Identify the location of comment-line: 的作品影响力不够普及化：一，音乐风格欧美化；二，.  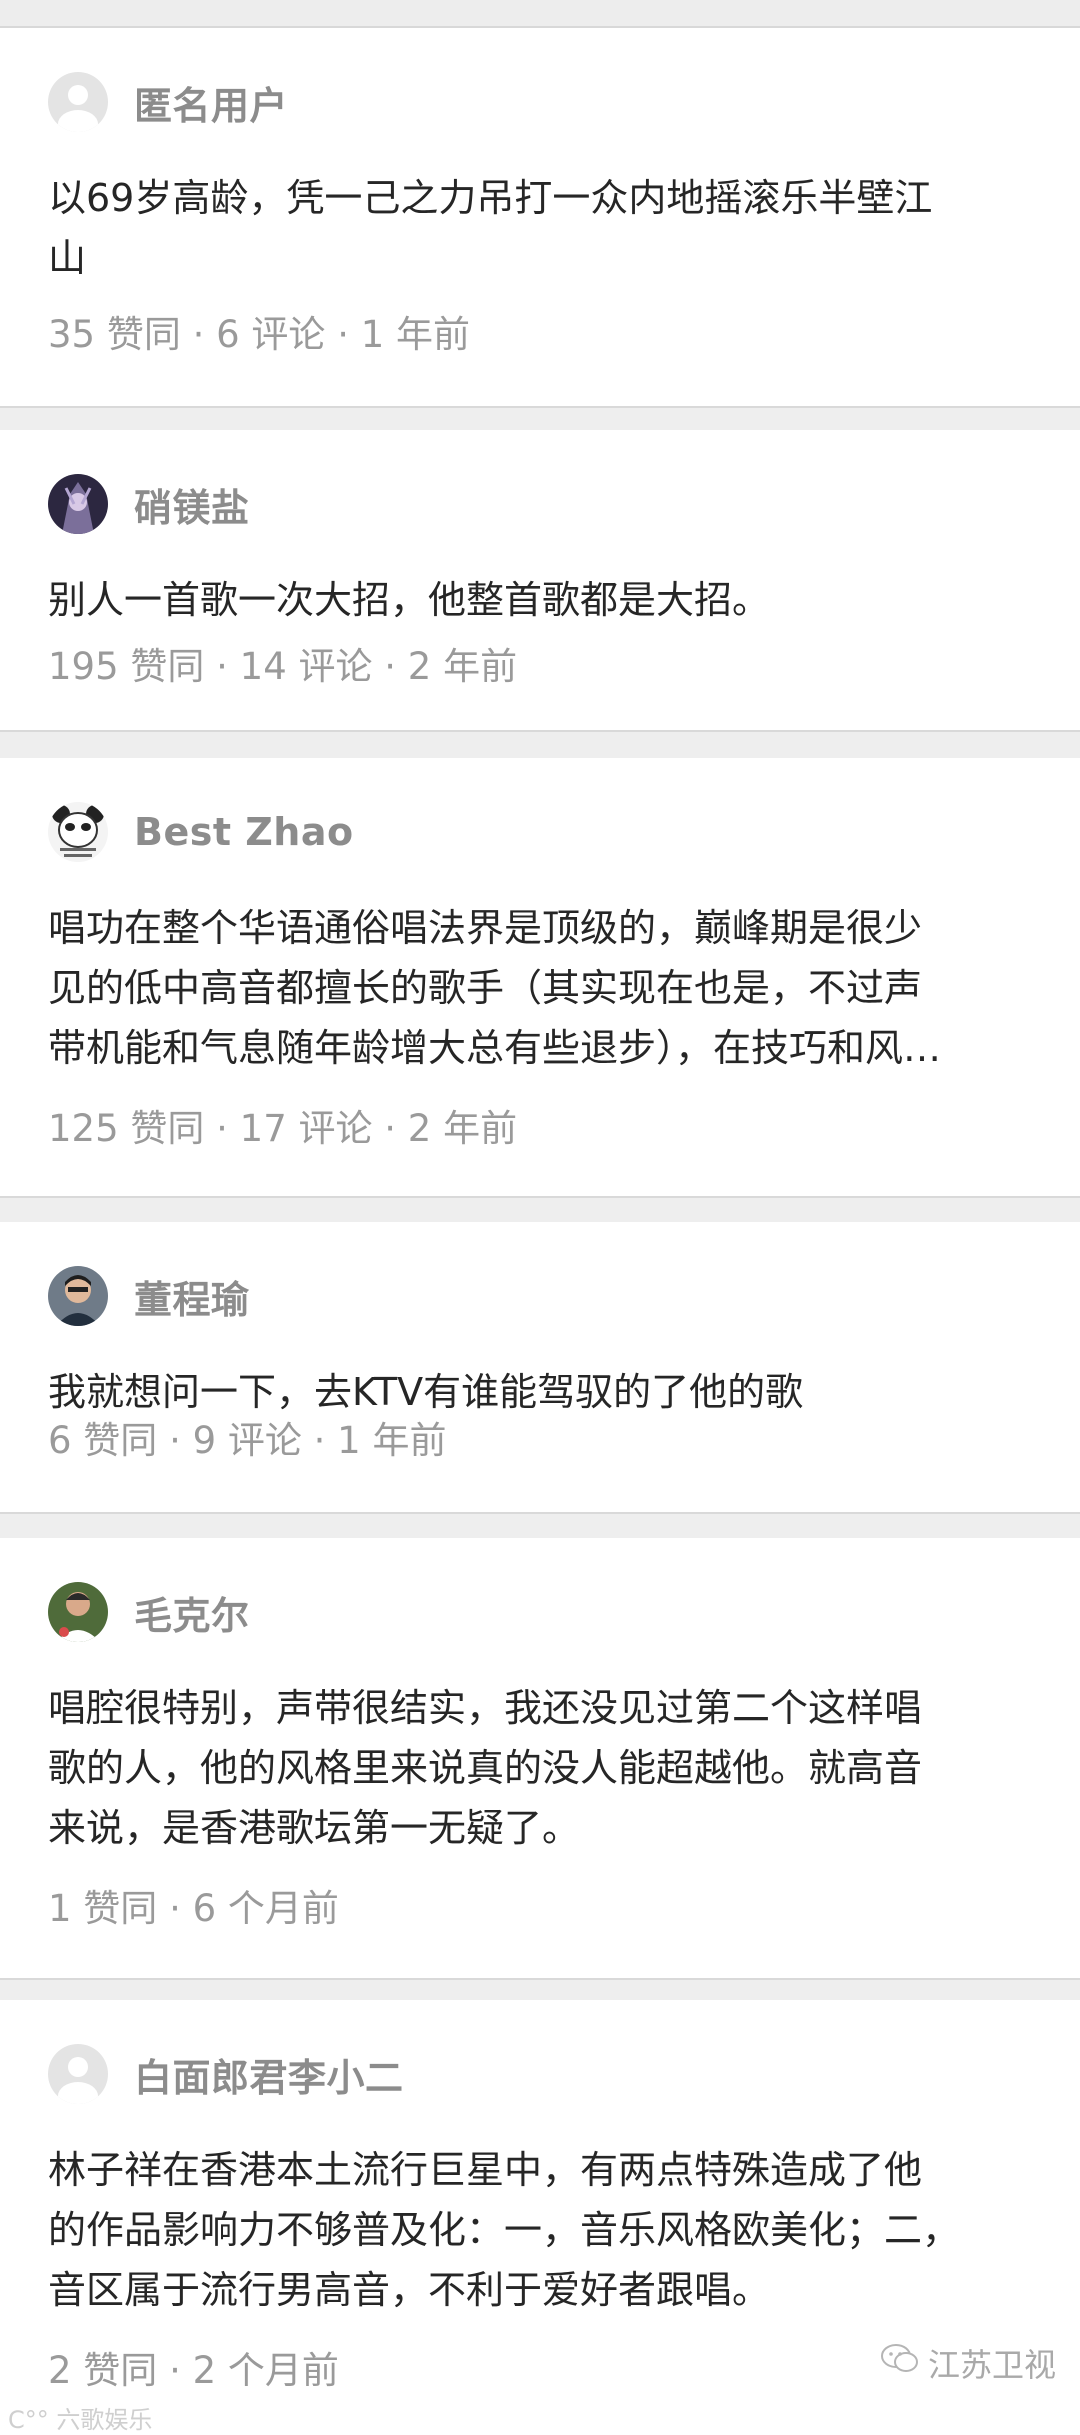
(504, 2230).